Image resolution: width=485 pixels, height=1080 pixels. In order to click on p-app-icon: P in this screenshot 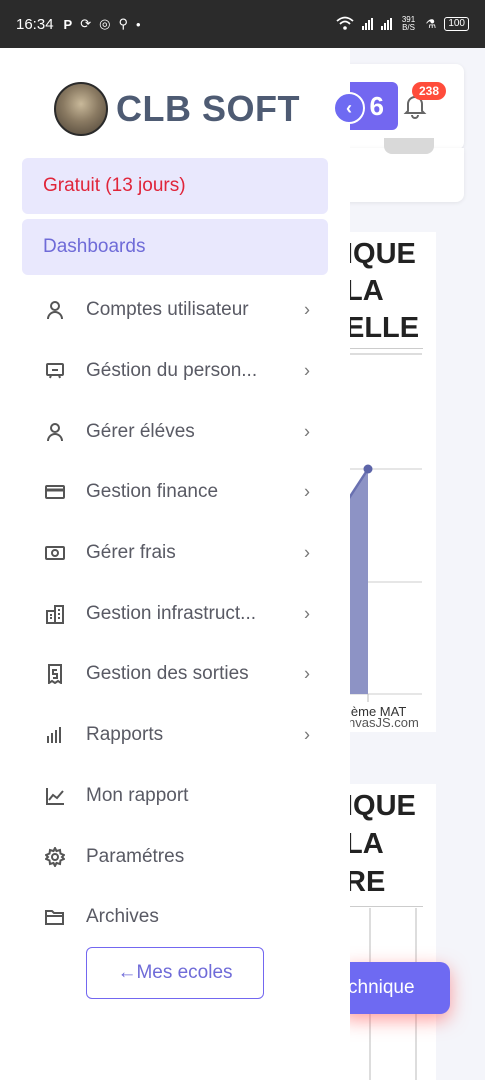, I will do `click(68, 24)`.